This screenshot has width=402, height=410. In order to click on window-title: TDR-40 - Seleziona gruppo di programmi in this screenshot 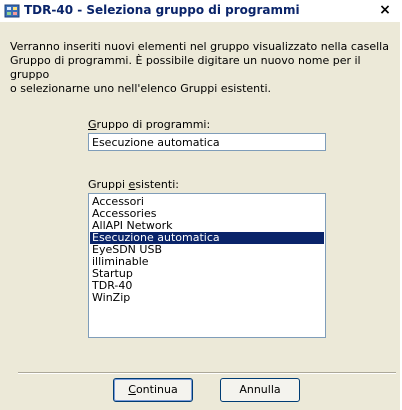, I will do `click(162, 10)`.